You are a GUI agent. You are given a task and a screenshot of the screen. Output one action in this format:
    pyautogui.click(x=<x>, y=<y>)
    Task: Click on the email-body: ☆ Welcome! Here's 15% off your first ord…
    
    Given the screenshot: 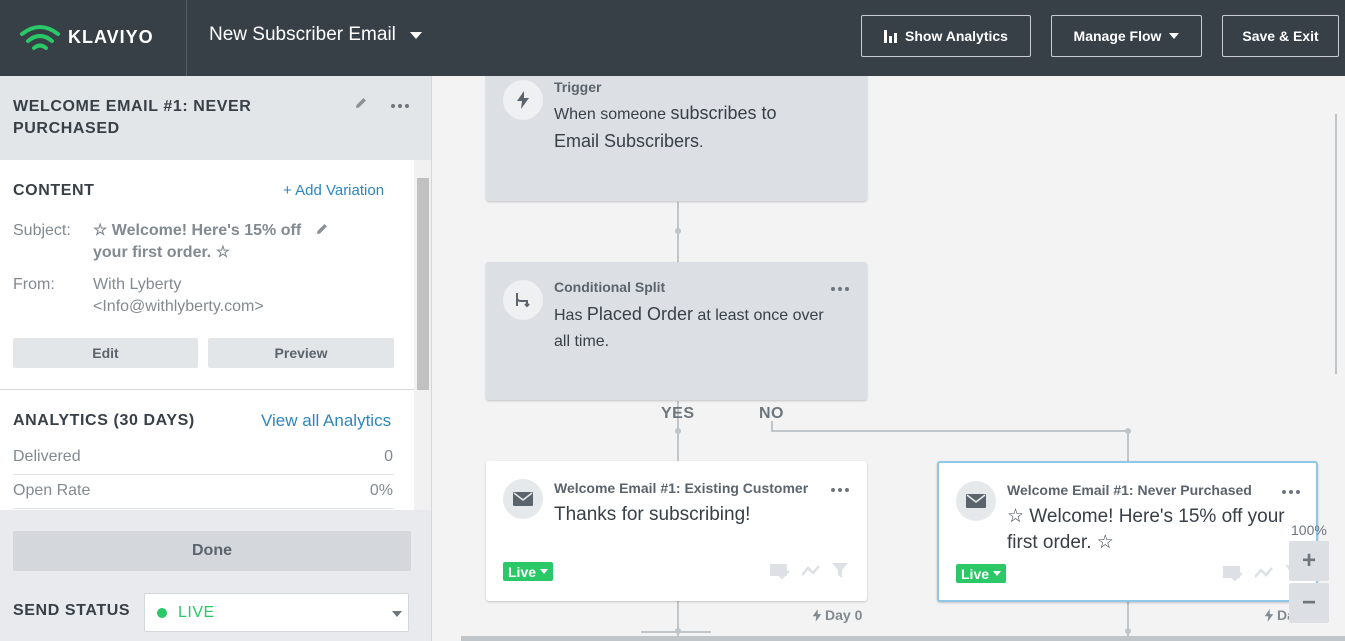 What is the action you would take?
    pyautogui.click(x=1146, y=530)
    